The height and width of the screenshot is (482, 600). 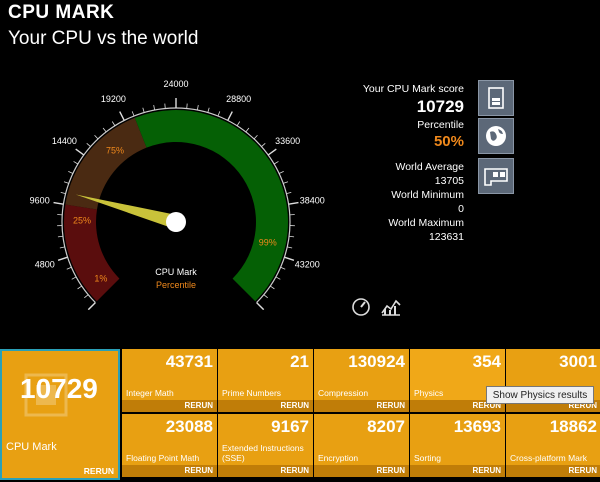 I want to click on tile-label: Sorting, so click(x=427, y=458).